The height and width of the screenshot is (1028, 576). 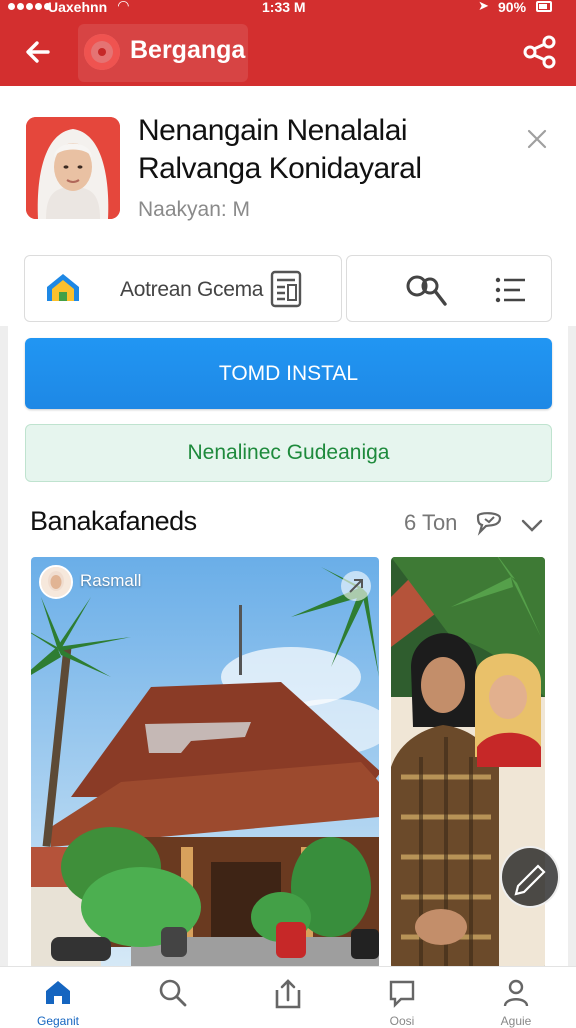 I want to click on app-icon-avatar, so click(x=73, y=168).